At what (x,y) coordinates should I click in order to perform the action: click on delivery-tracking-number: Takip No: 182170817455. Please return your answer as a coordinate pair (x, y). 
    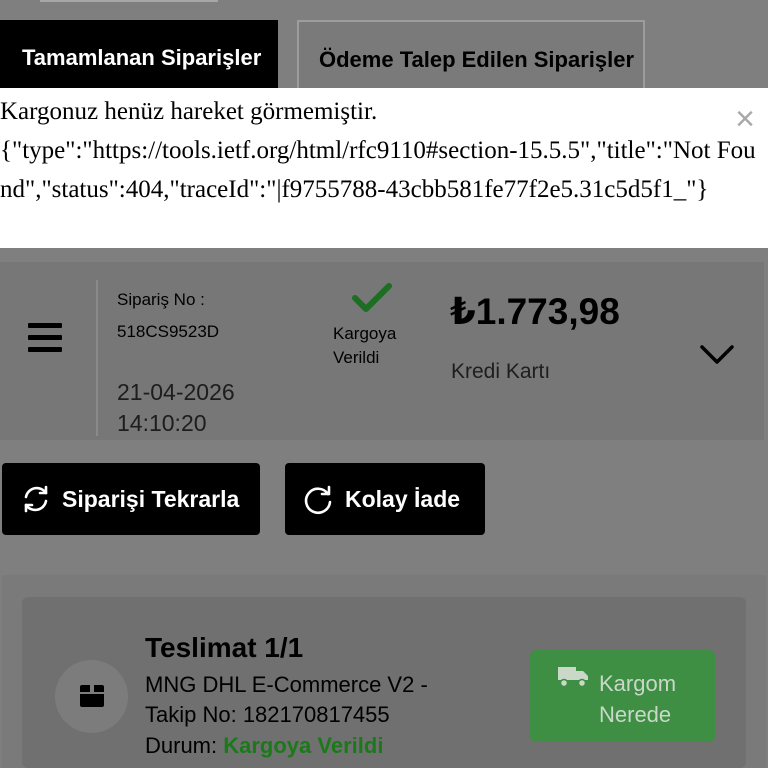
    Looking at the image, I should click on (267, 714).